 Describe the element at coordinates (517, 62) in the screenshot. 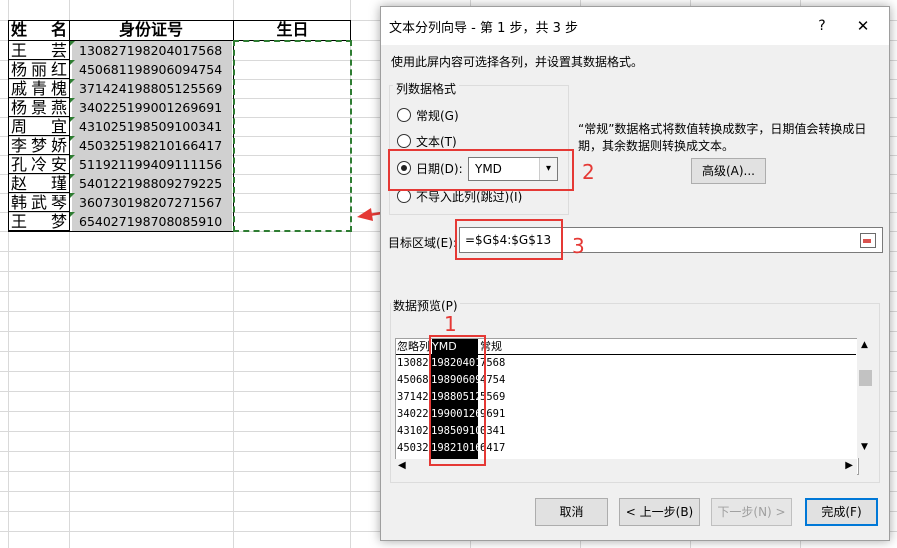

I see `instruction-text: 使用此屏内容可选择各列，并设置其数据格式。` at that location.